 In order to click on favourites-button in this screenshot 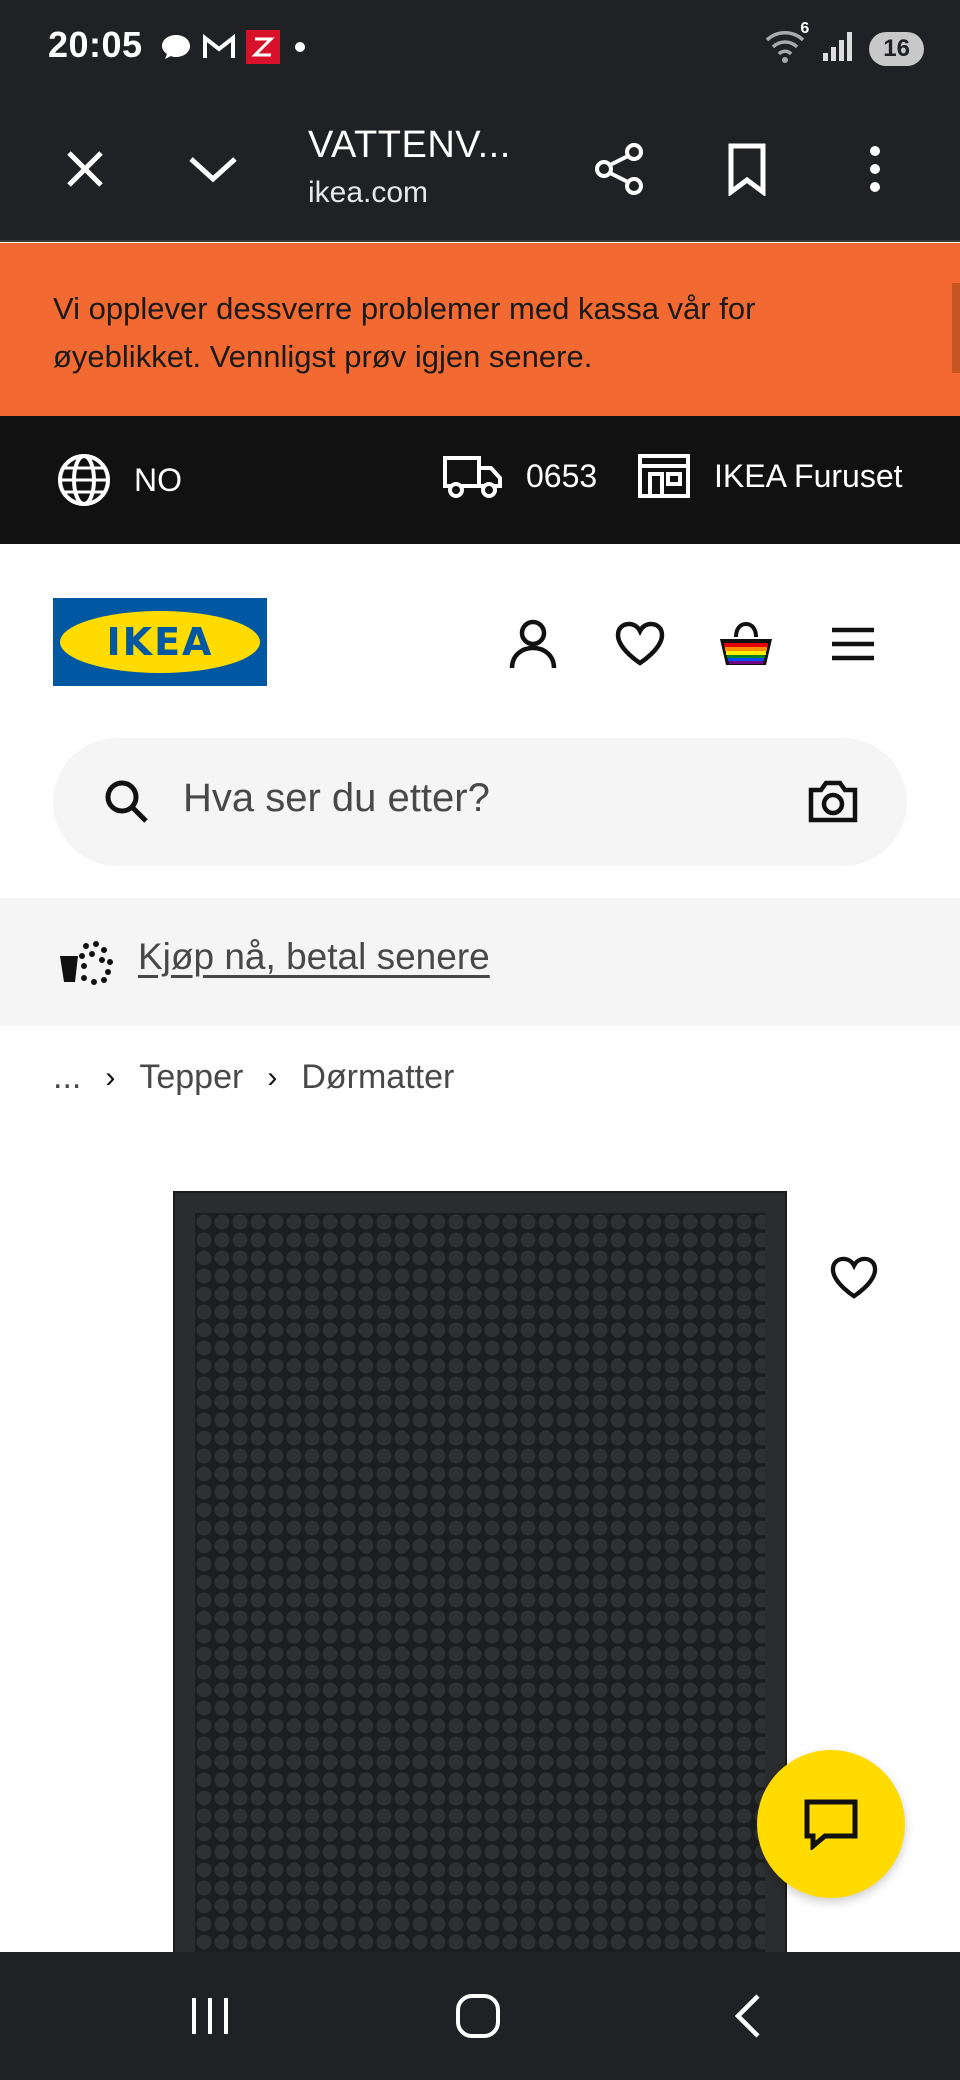, I will do `click(640, 644)`.